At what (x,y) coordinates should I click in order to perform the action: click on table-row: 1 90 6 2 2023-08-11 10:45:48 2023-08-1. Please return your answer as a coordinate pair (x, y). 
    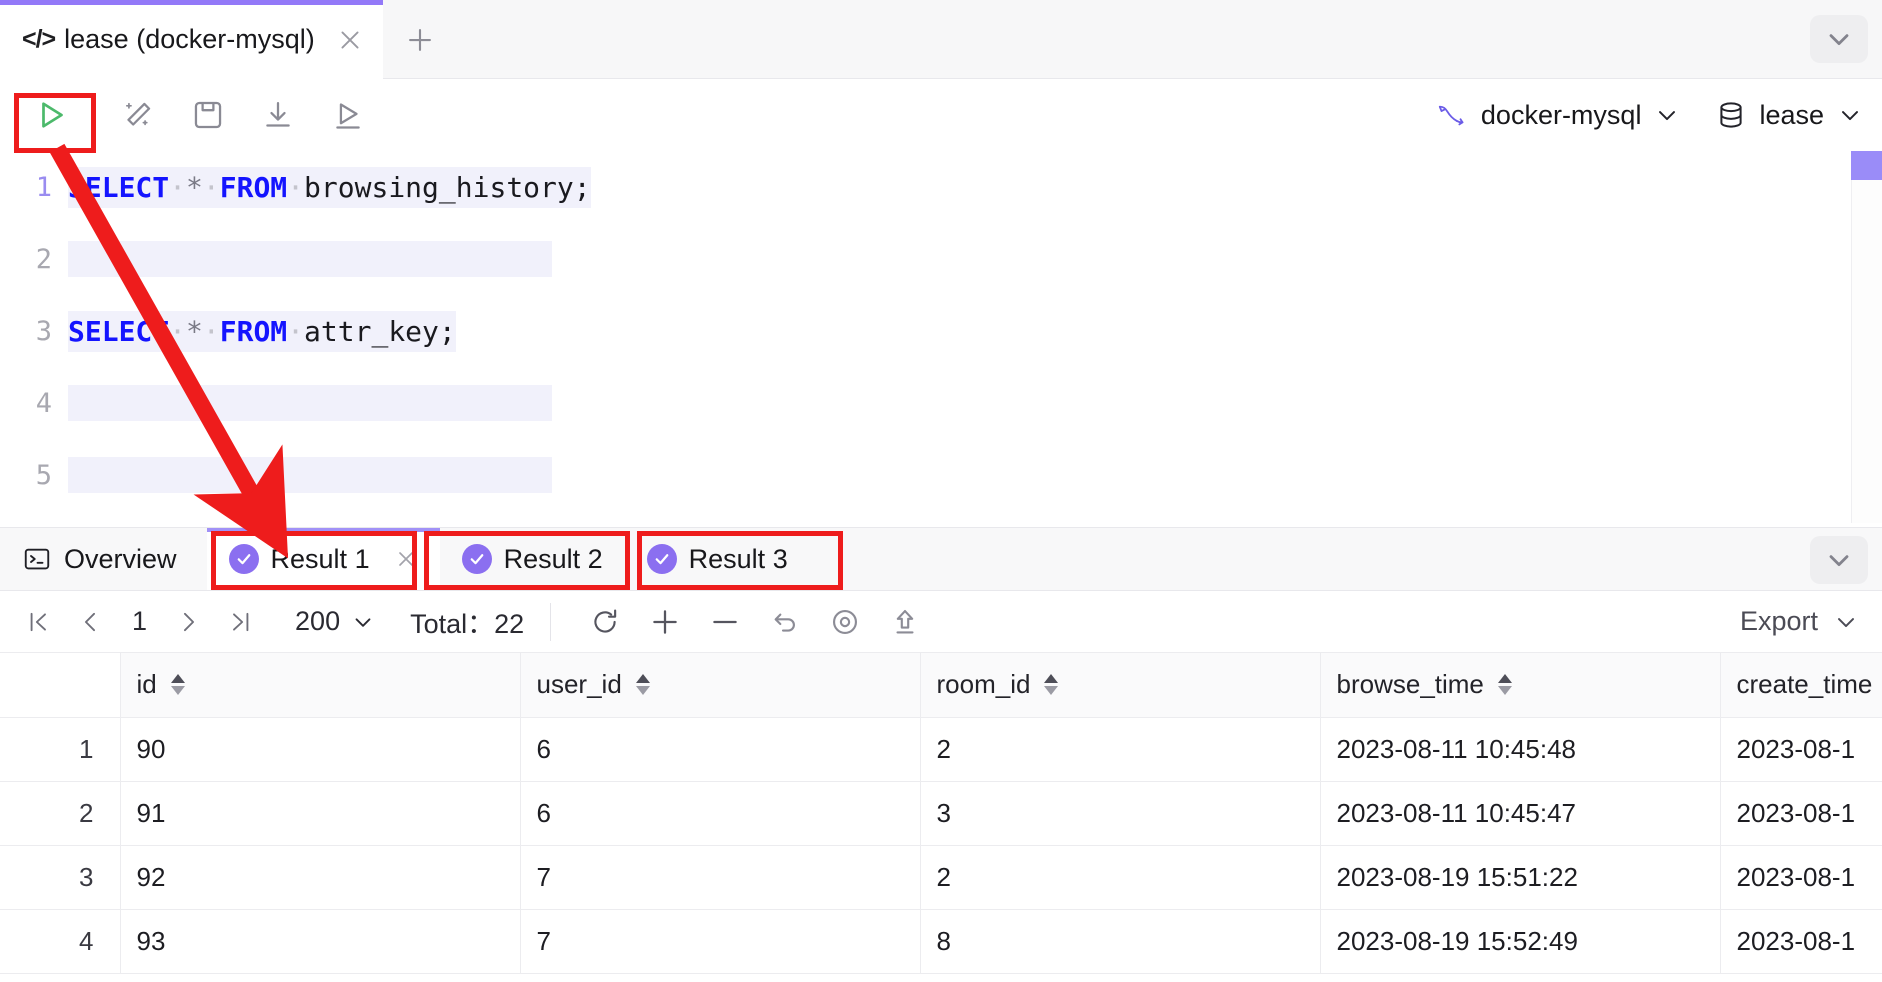
    Looking at the image, I should click on (941, 749).